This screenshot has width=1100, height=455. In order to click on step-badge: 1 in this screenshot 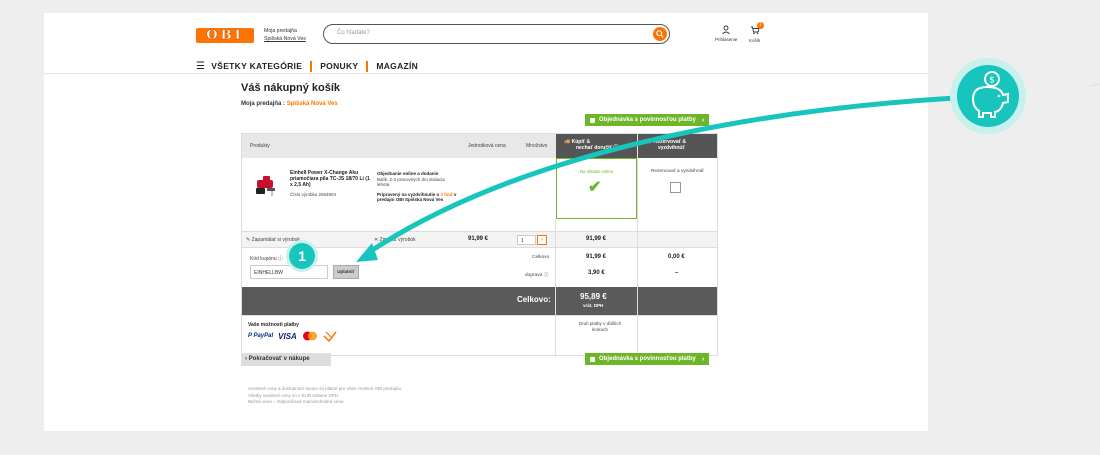, I will do `click(302, 256)`.